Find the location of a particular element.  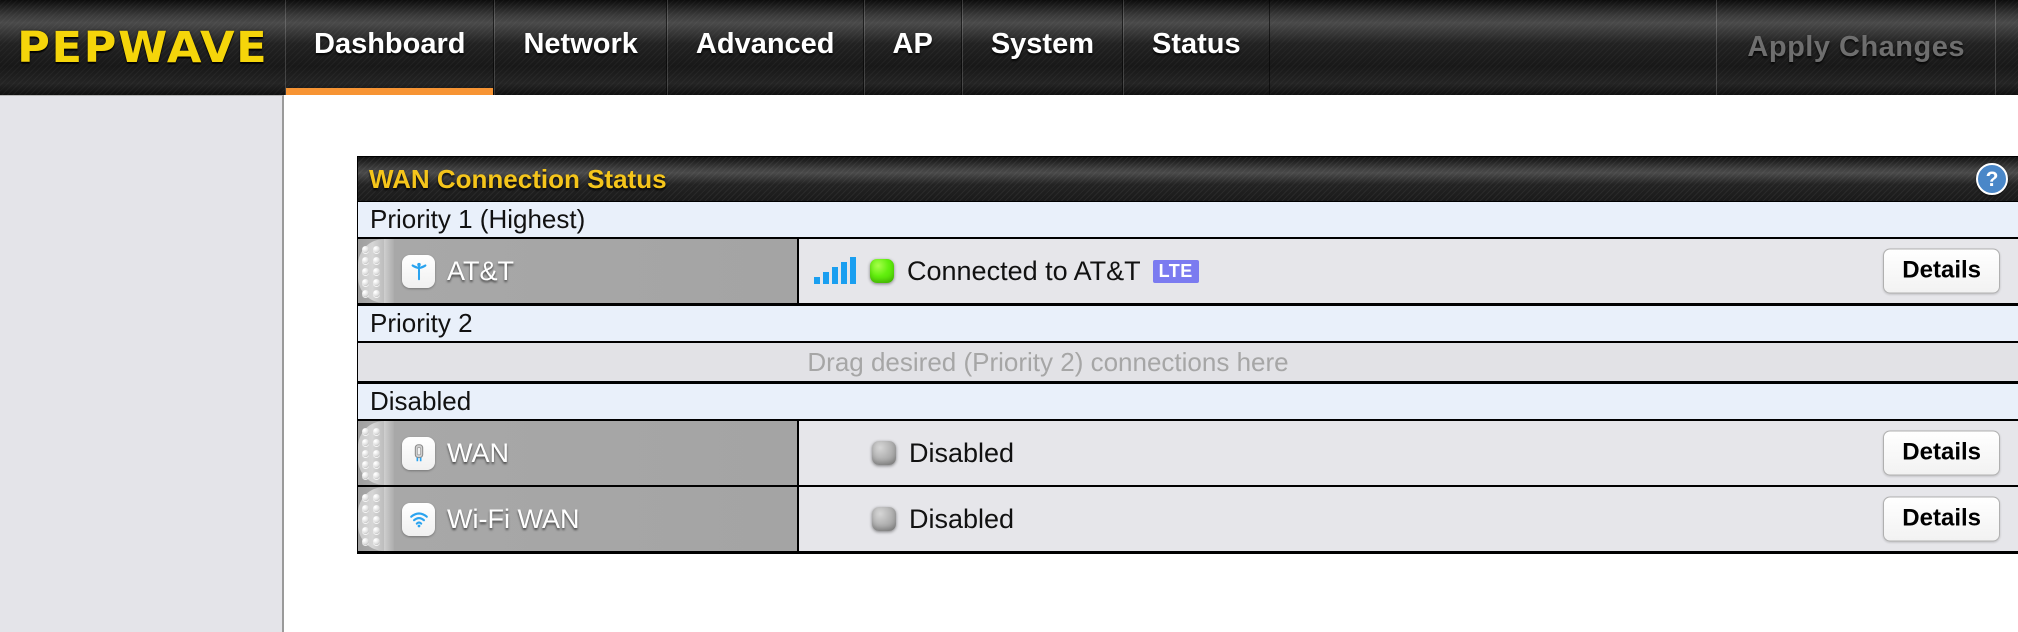

nav-item-dashboard: Dashboard is located at coordinates (390, 47).